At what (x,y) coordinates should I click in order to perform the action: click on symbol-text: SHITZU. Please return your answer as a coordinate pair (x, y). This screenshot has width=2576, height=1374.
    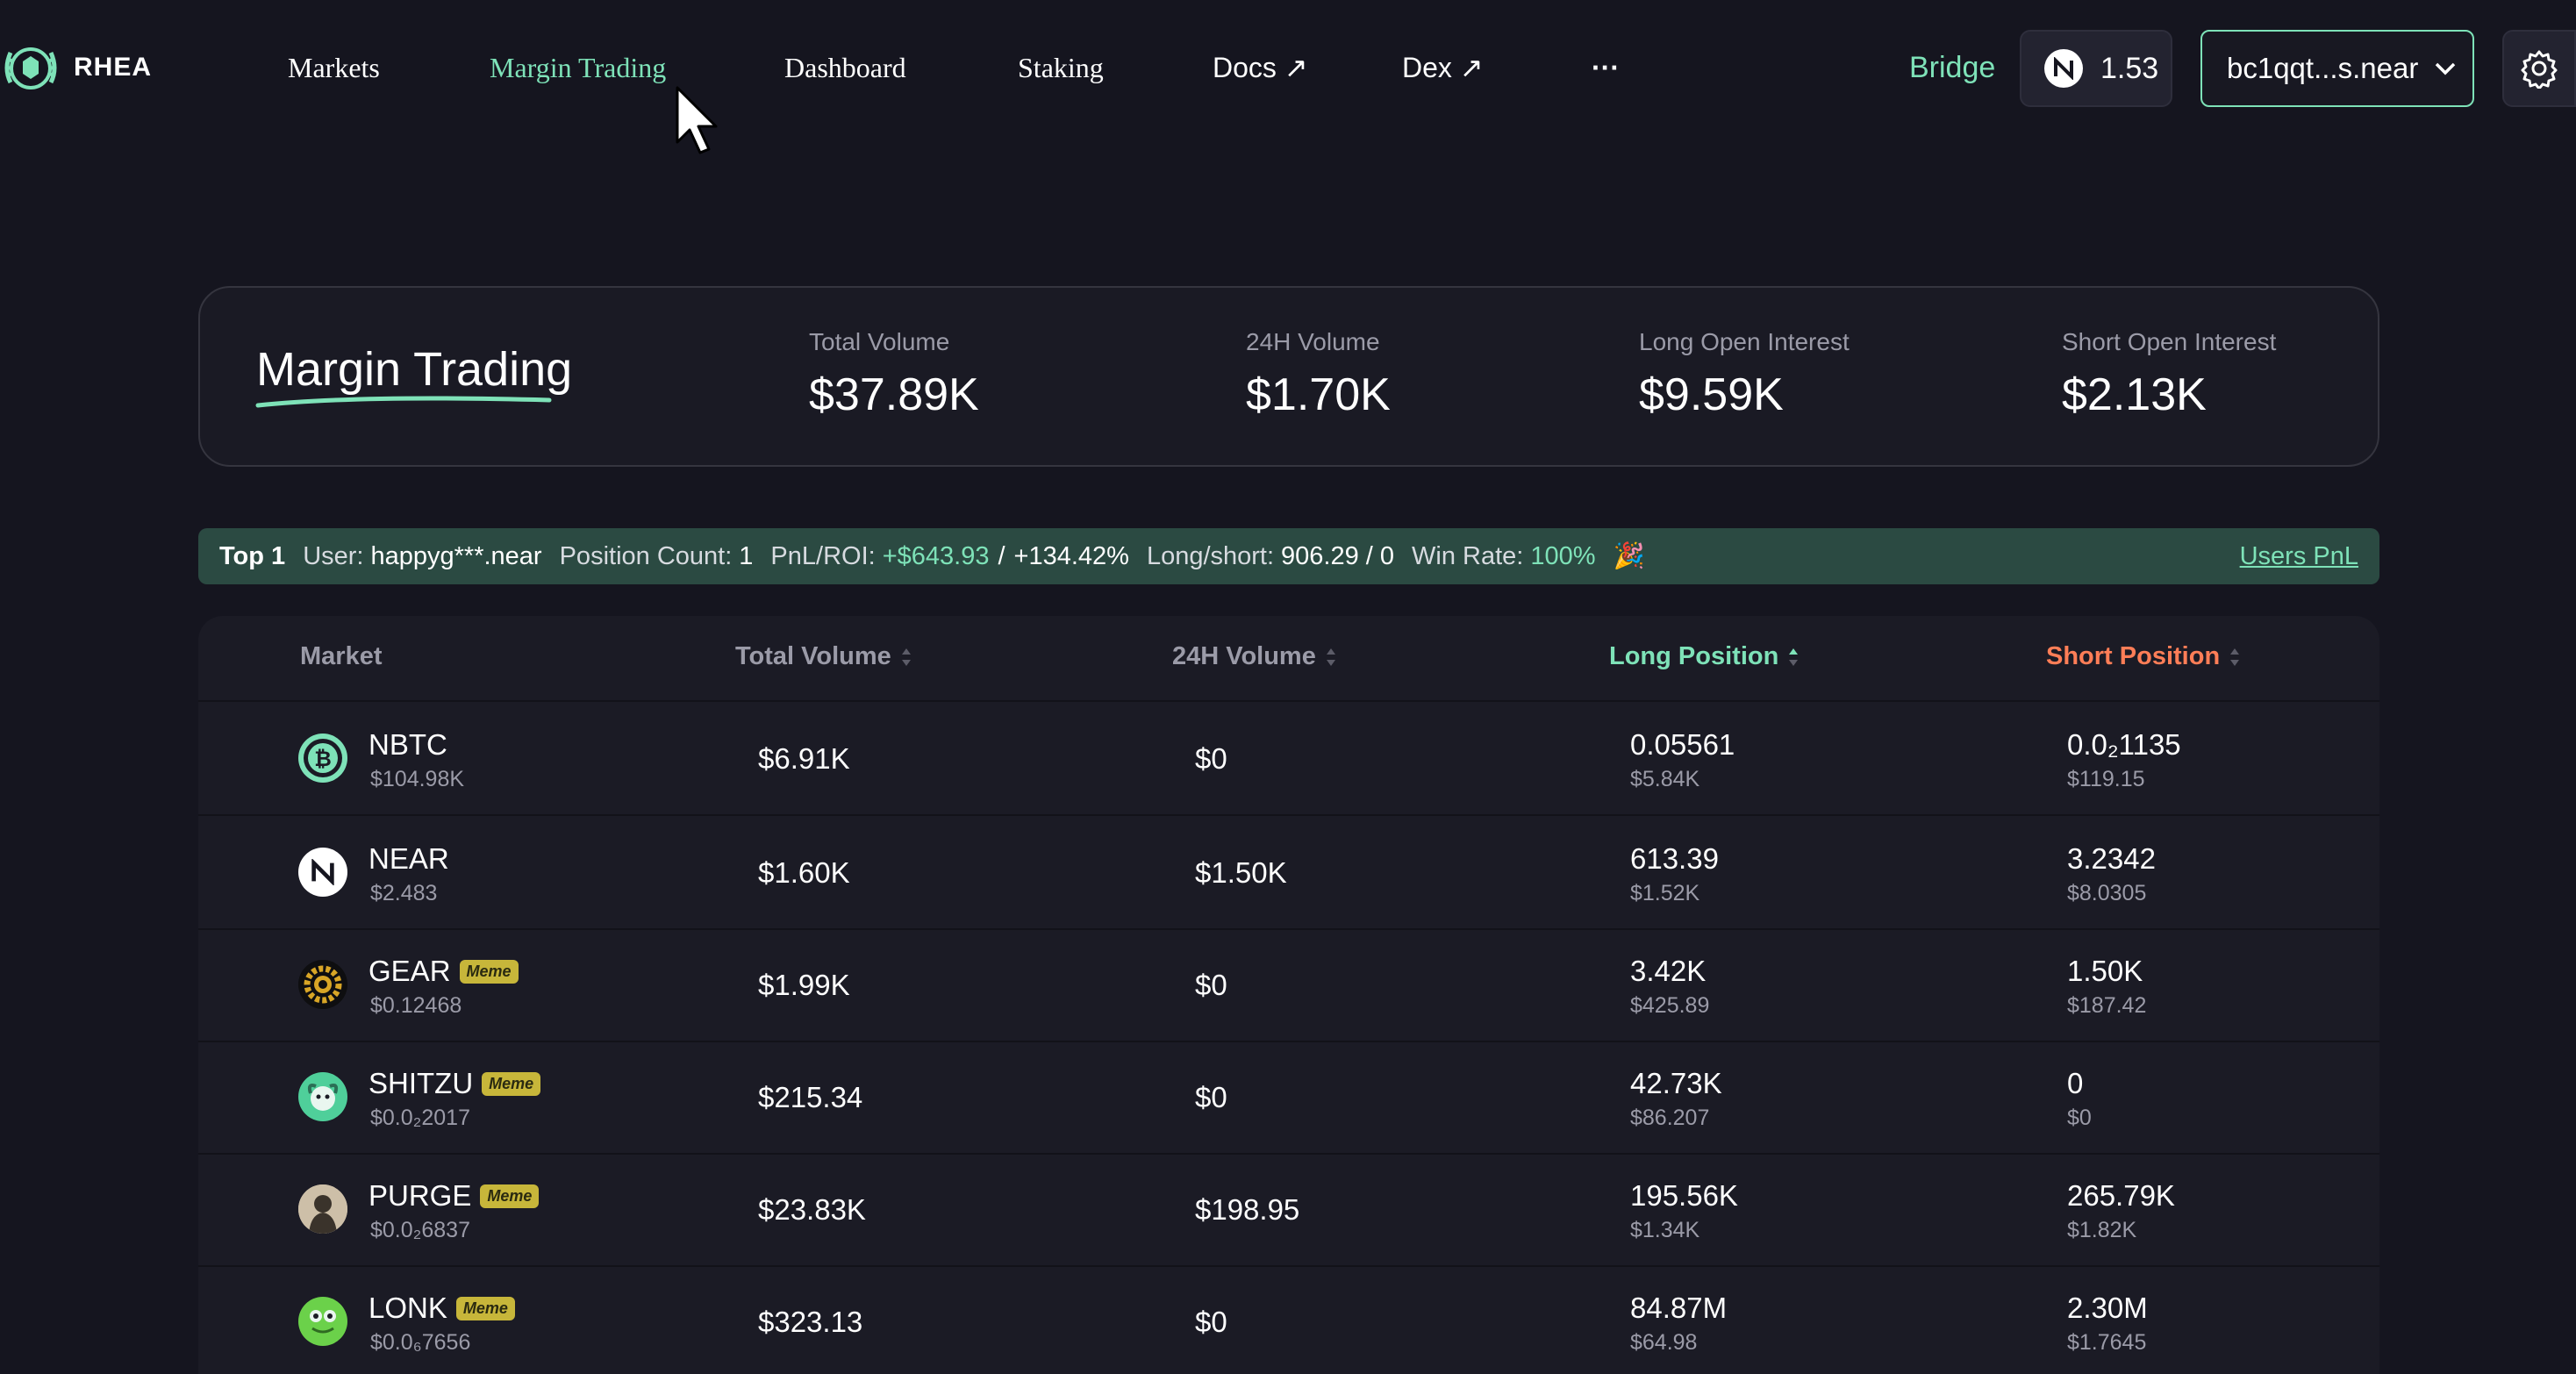
    Looking at the image, I should click on (421, 1083).